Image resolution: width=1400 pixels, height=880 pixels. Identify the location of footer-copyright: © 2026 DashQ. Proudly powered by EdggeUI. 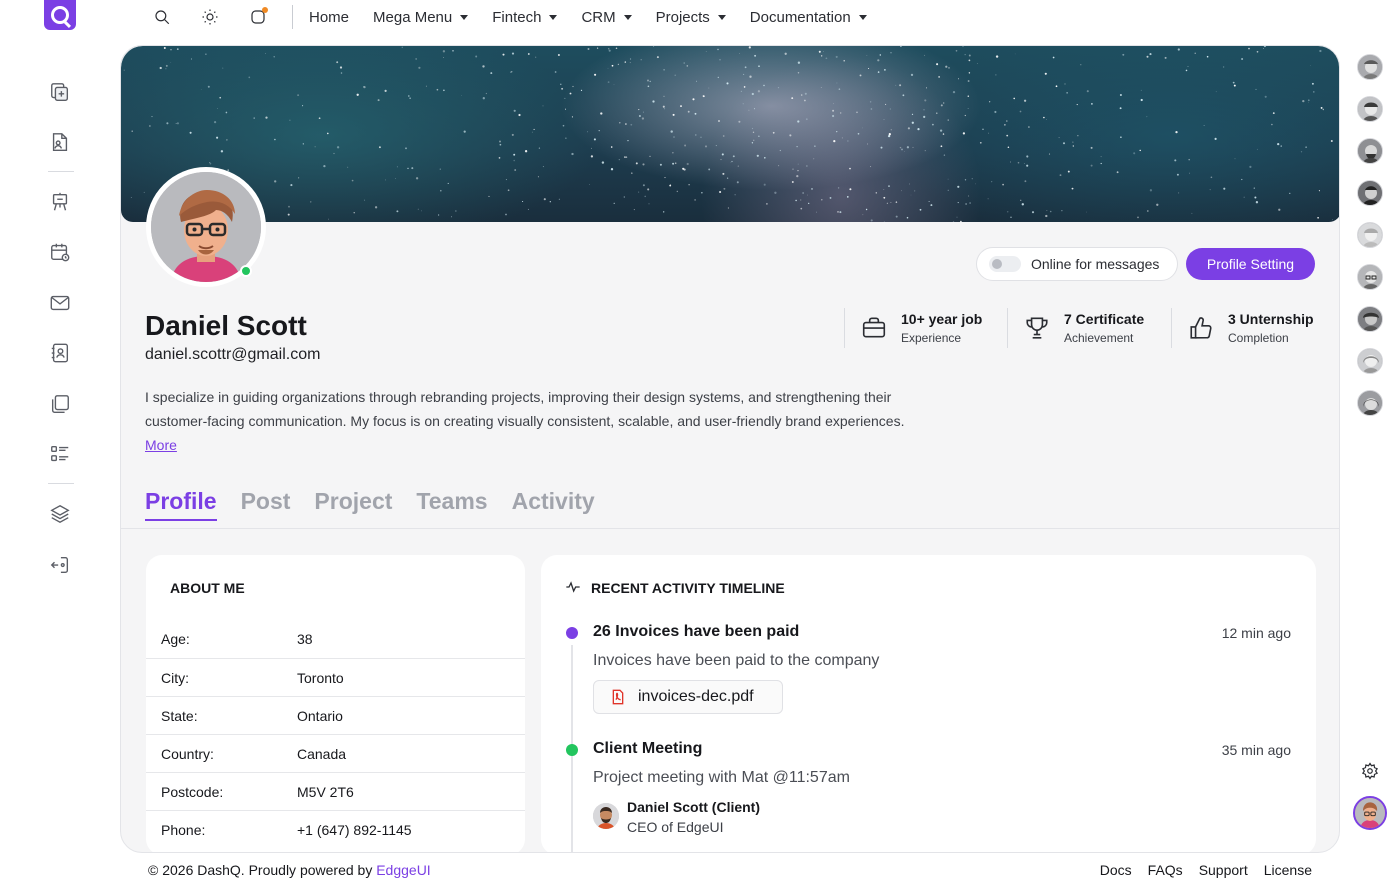
(289, 870).